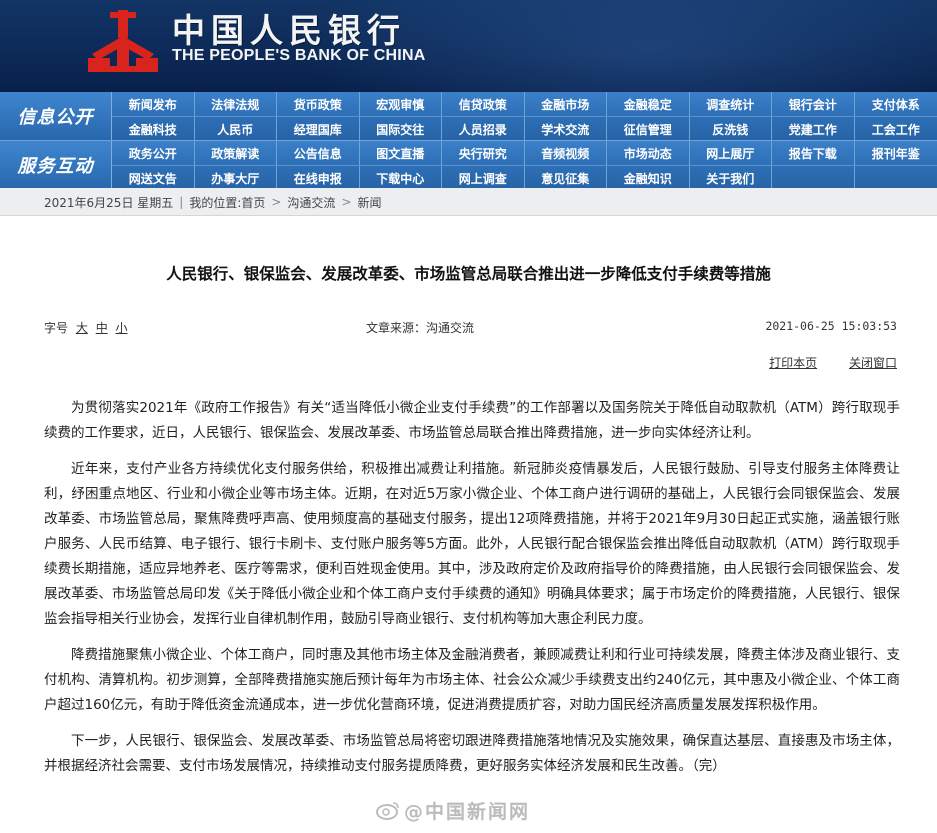 Image resolution: width=937 pixels, height=833 pixels. I want to click on font-size-label: 字号, so click(56, 328).